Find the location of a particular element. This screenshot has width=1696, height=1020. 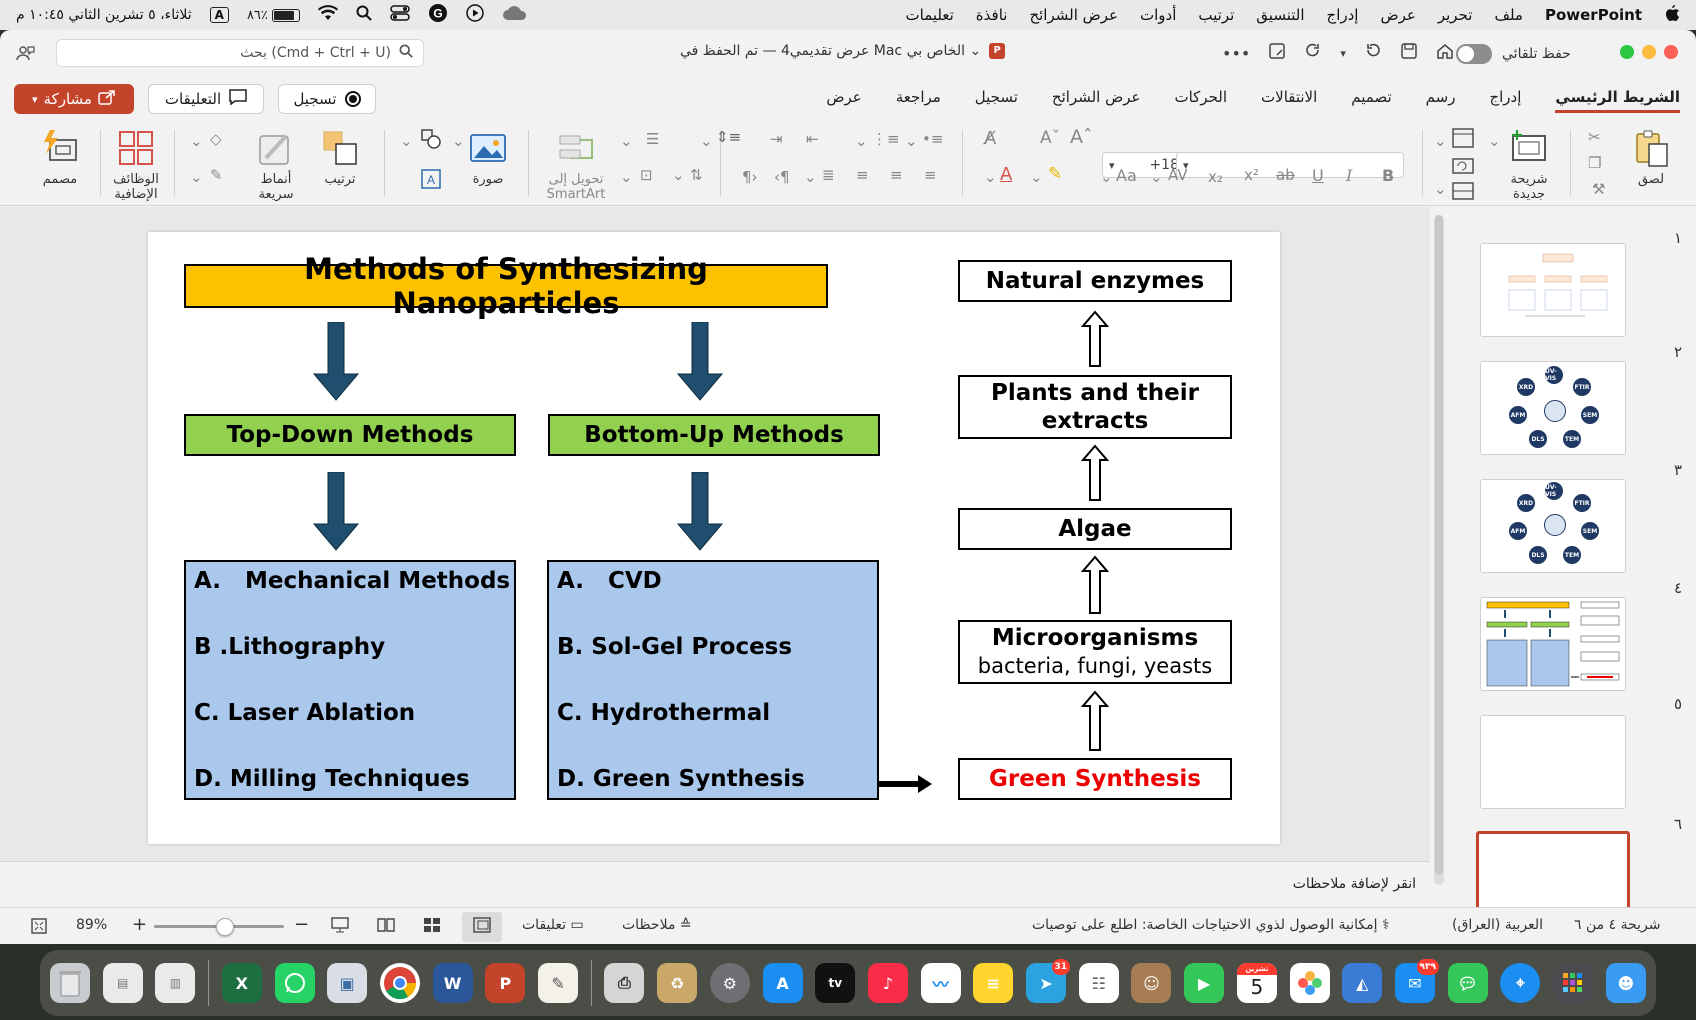

bold-icon: B is located at coordinates (1388, 175).